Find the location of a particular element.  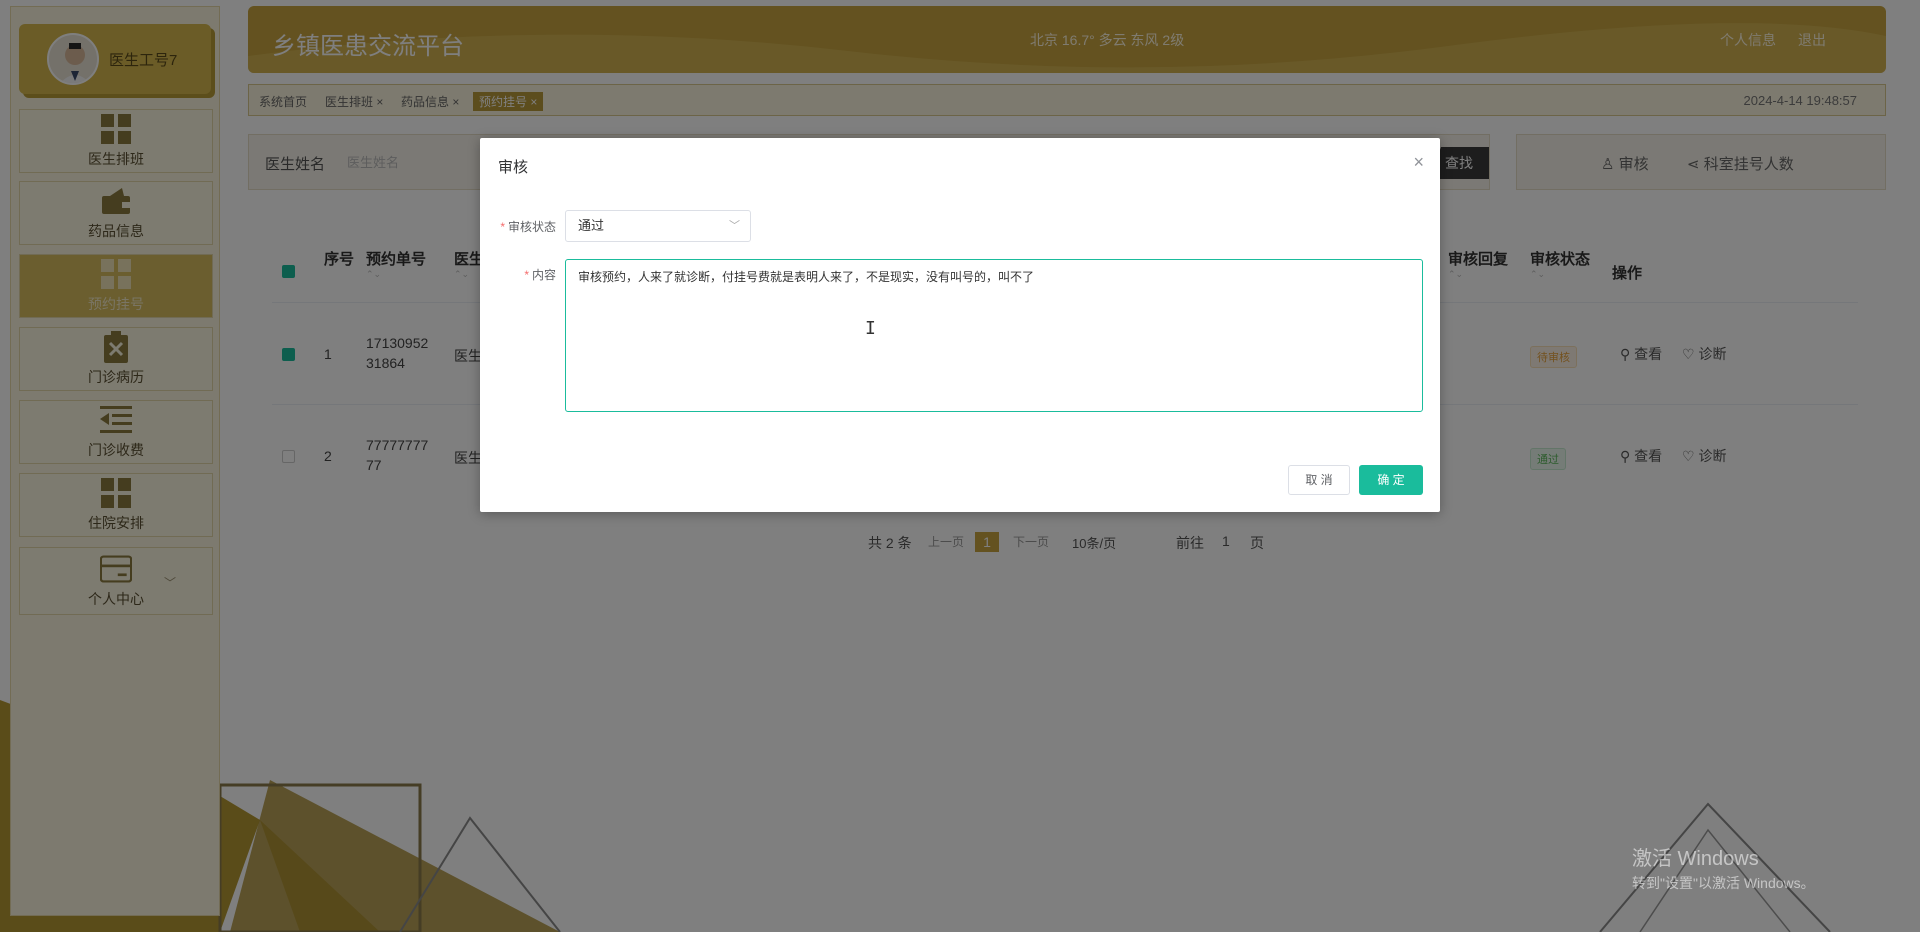

content-label: * 内容 is located at coordinates (540, 275).